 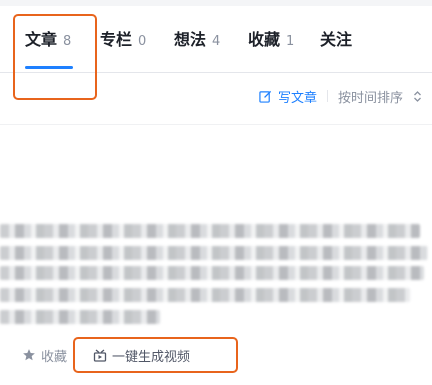 What do you see at coordinates (41, 39) in the screenshot?
I see `tab-articles-label: 文章` at bounding box center [41, 39].